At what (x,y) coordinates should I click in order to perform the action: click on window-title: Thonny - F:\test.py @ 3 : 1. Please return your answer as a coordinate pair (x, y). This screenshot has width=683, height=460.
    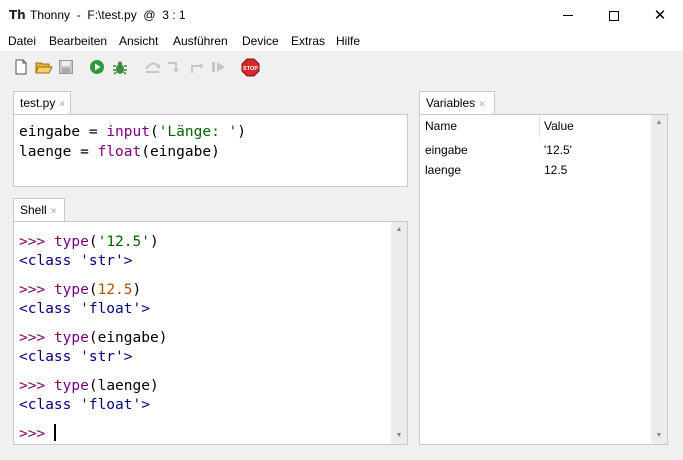
    Looking at the image, I should click on (108, 15).